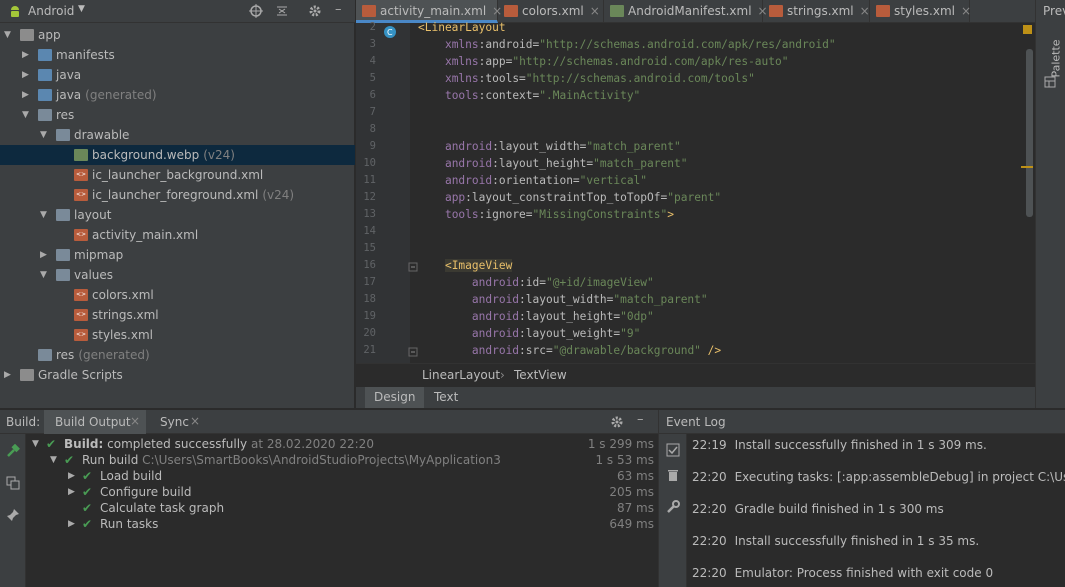 This screenshot has width=1065, height=587. I want to click on pin-icon, so click(13, 515).